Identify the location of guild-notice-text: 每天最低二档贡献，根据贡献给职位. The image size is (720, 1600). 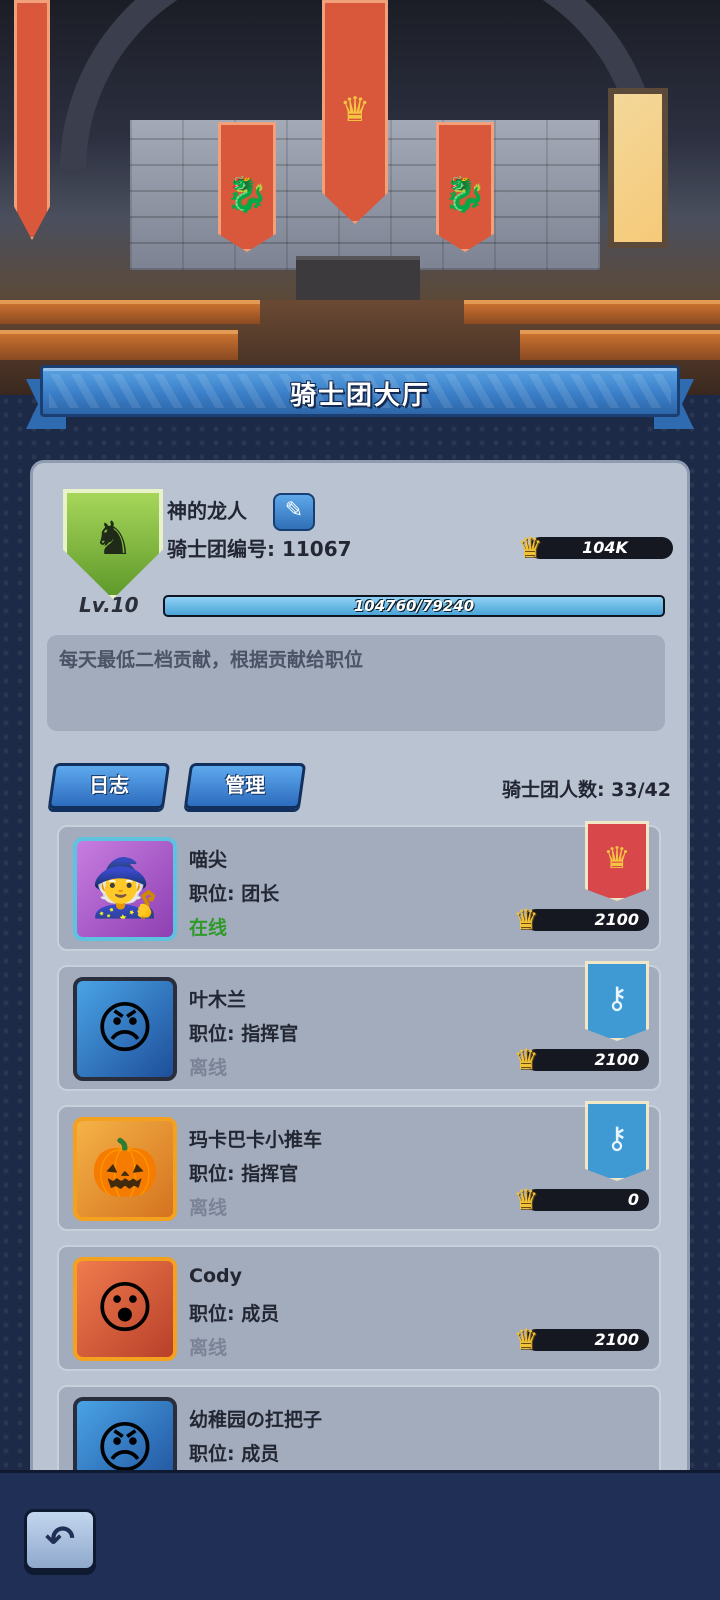
(211, 660).